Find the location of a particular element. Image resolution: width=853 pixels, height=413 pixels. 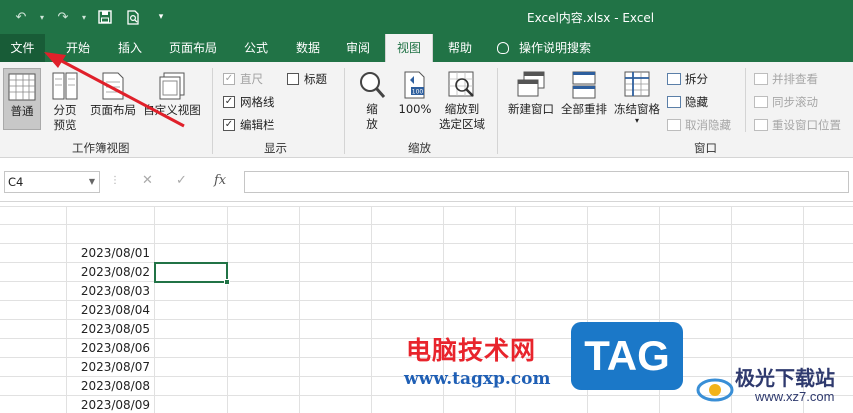

sync-scroll-button: 同步滚动 is located at coordinates (786, 102).